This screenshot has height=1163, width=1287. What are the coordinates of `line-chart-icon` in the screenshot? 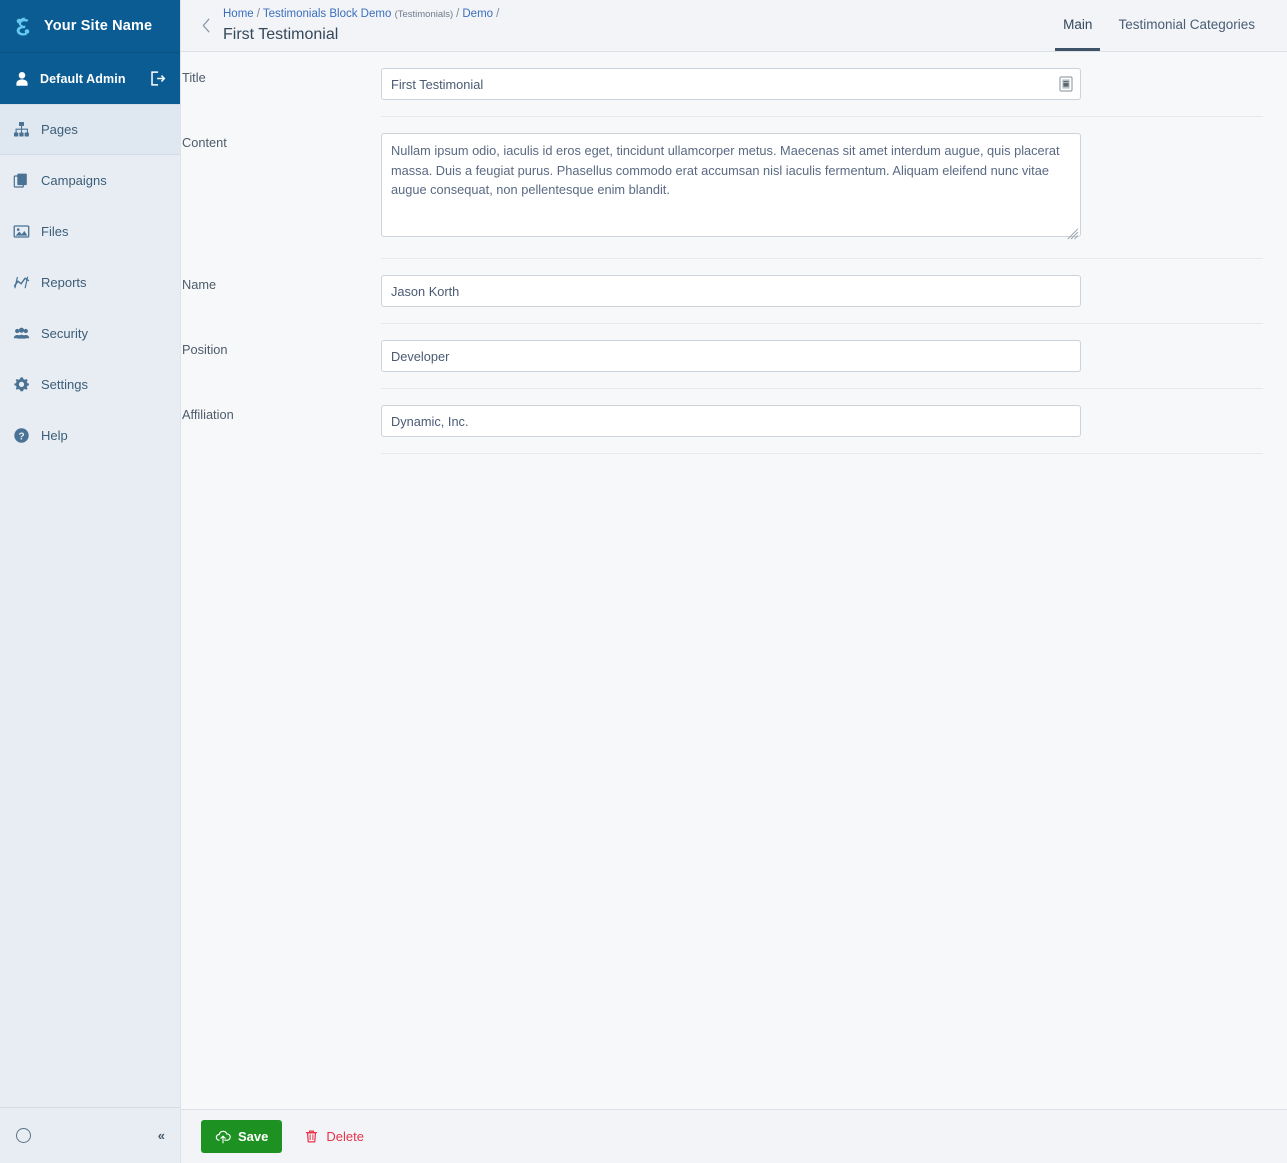 It's located at (21, 282).